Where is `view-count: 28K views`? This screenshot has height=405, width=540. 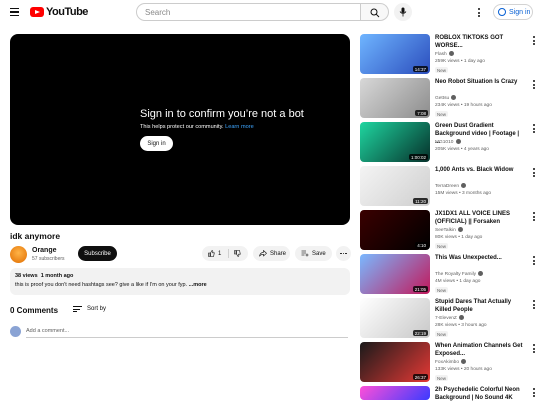
view-count: 28K views is located at coordinates (446, 325).